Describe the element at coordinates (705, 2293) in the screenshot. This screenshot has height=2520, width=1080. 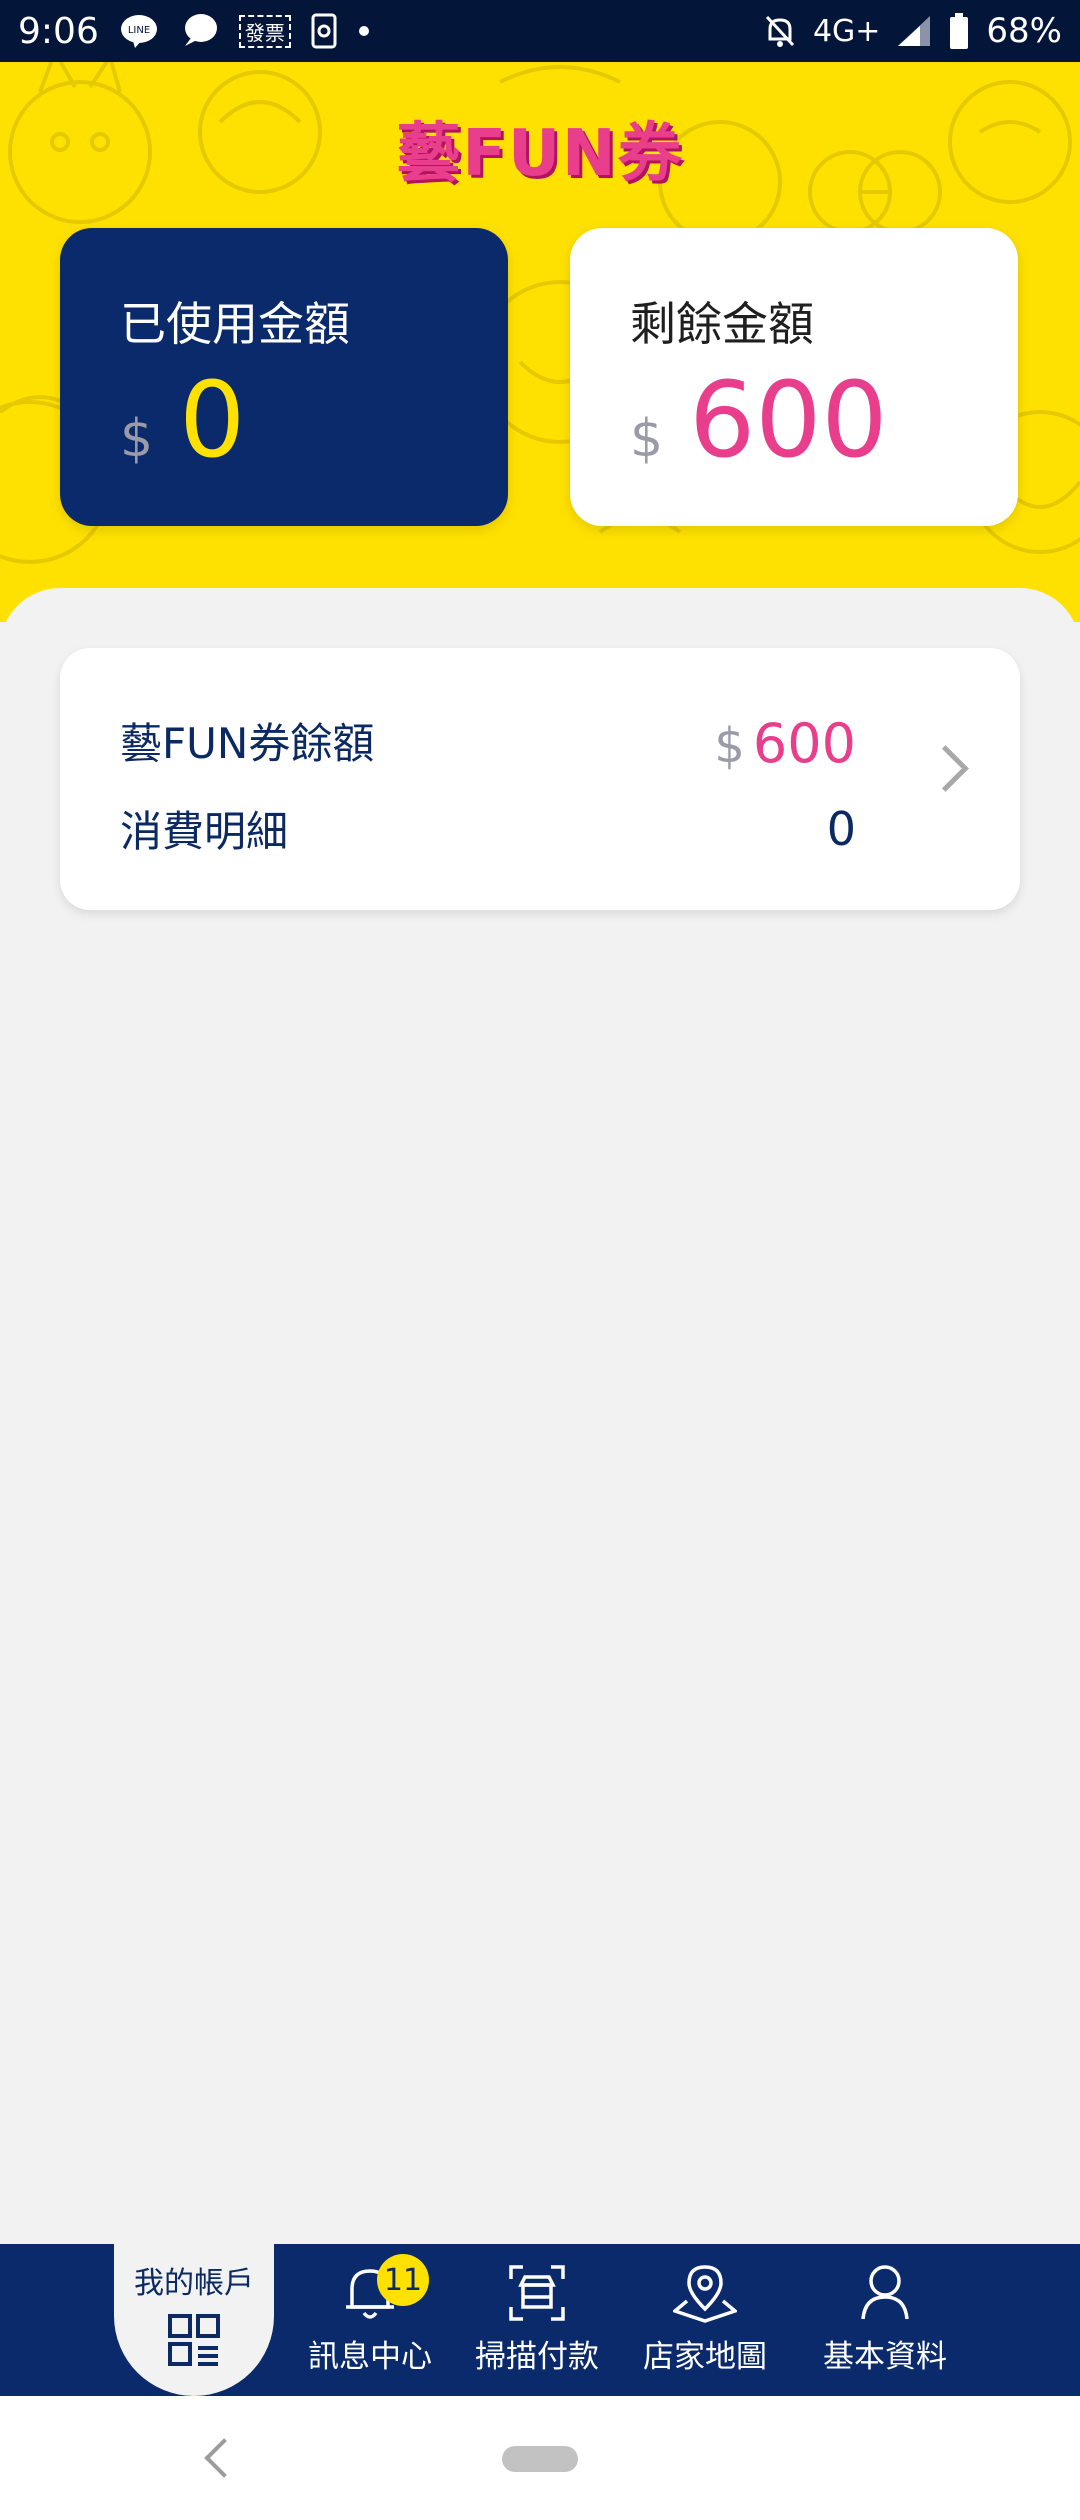
I see `map-pin-icon` at that location.